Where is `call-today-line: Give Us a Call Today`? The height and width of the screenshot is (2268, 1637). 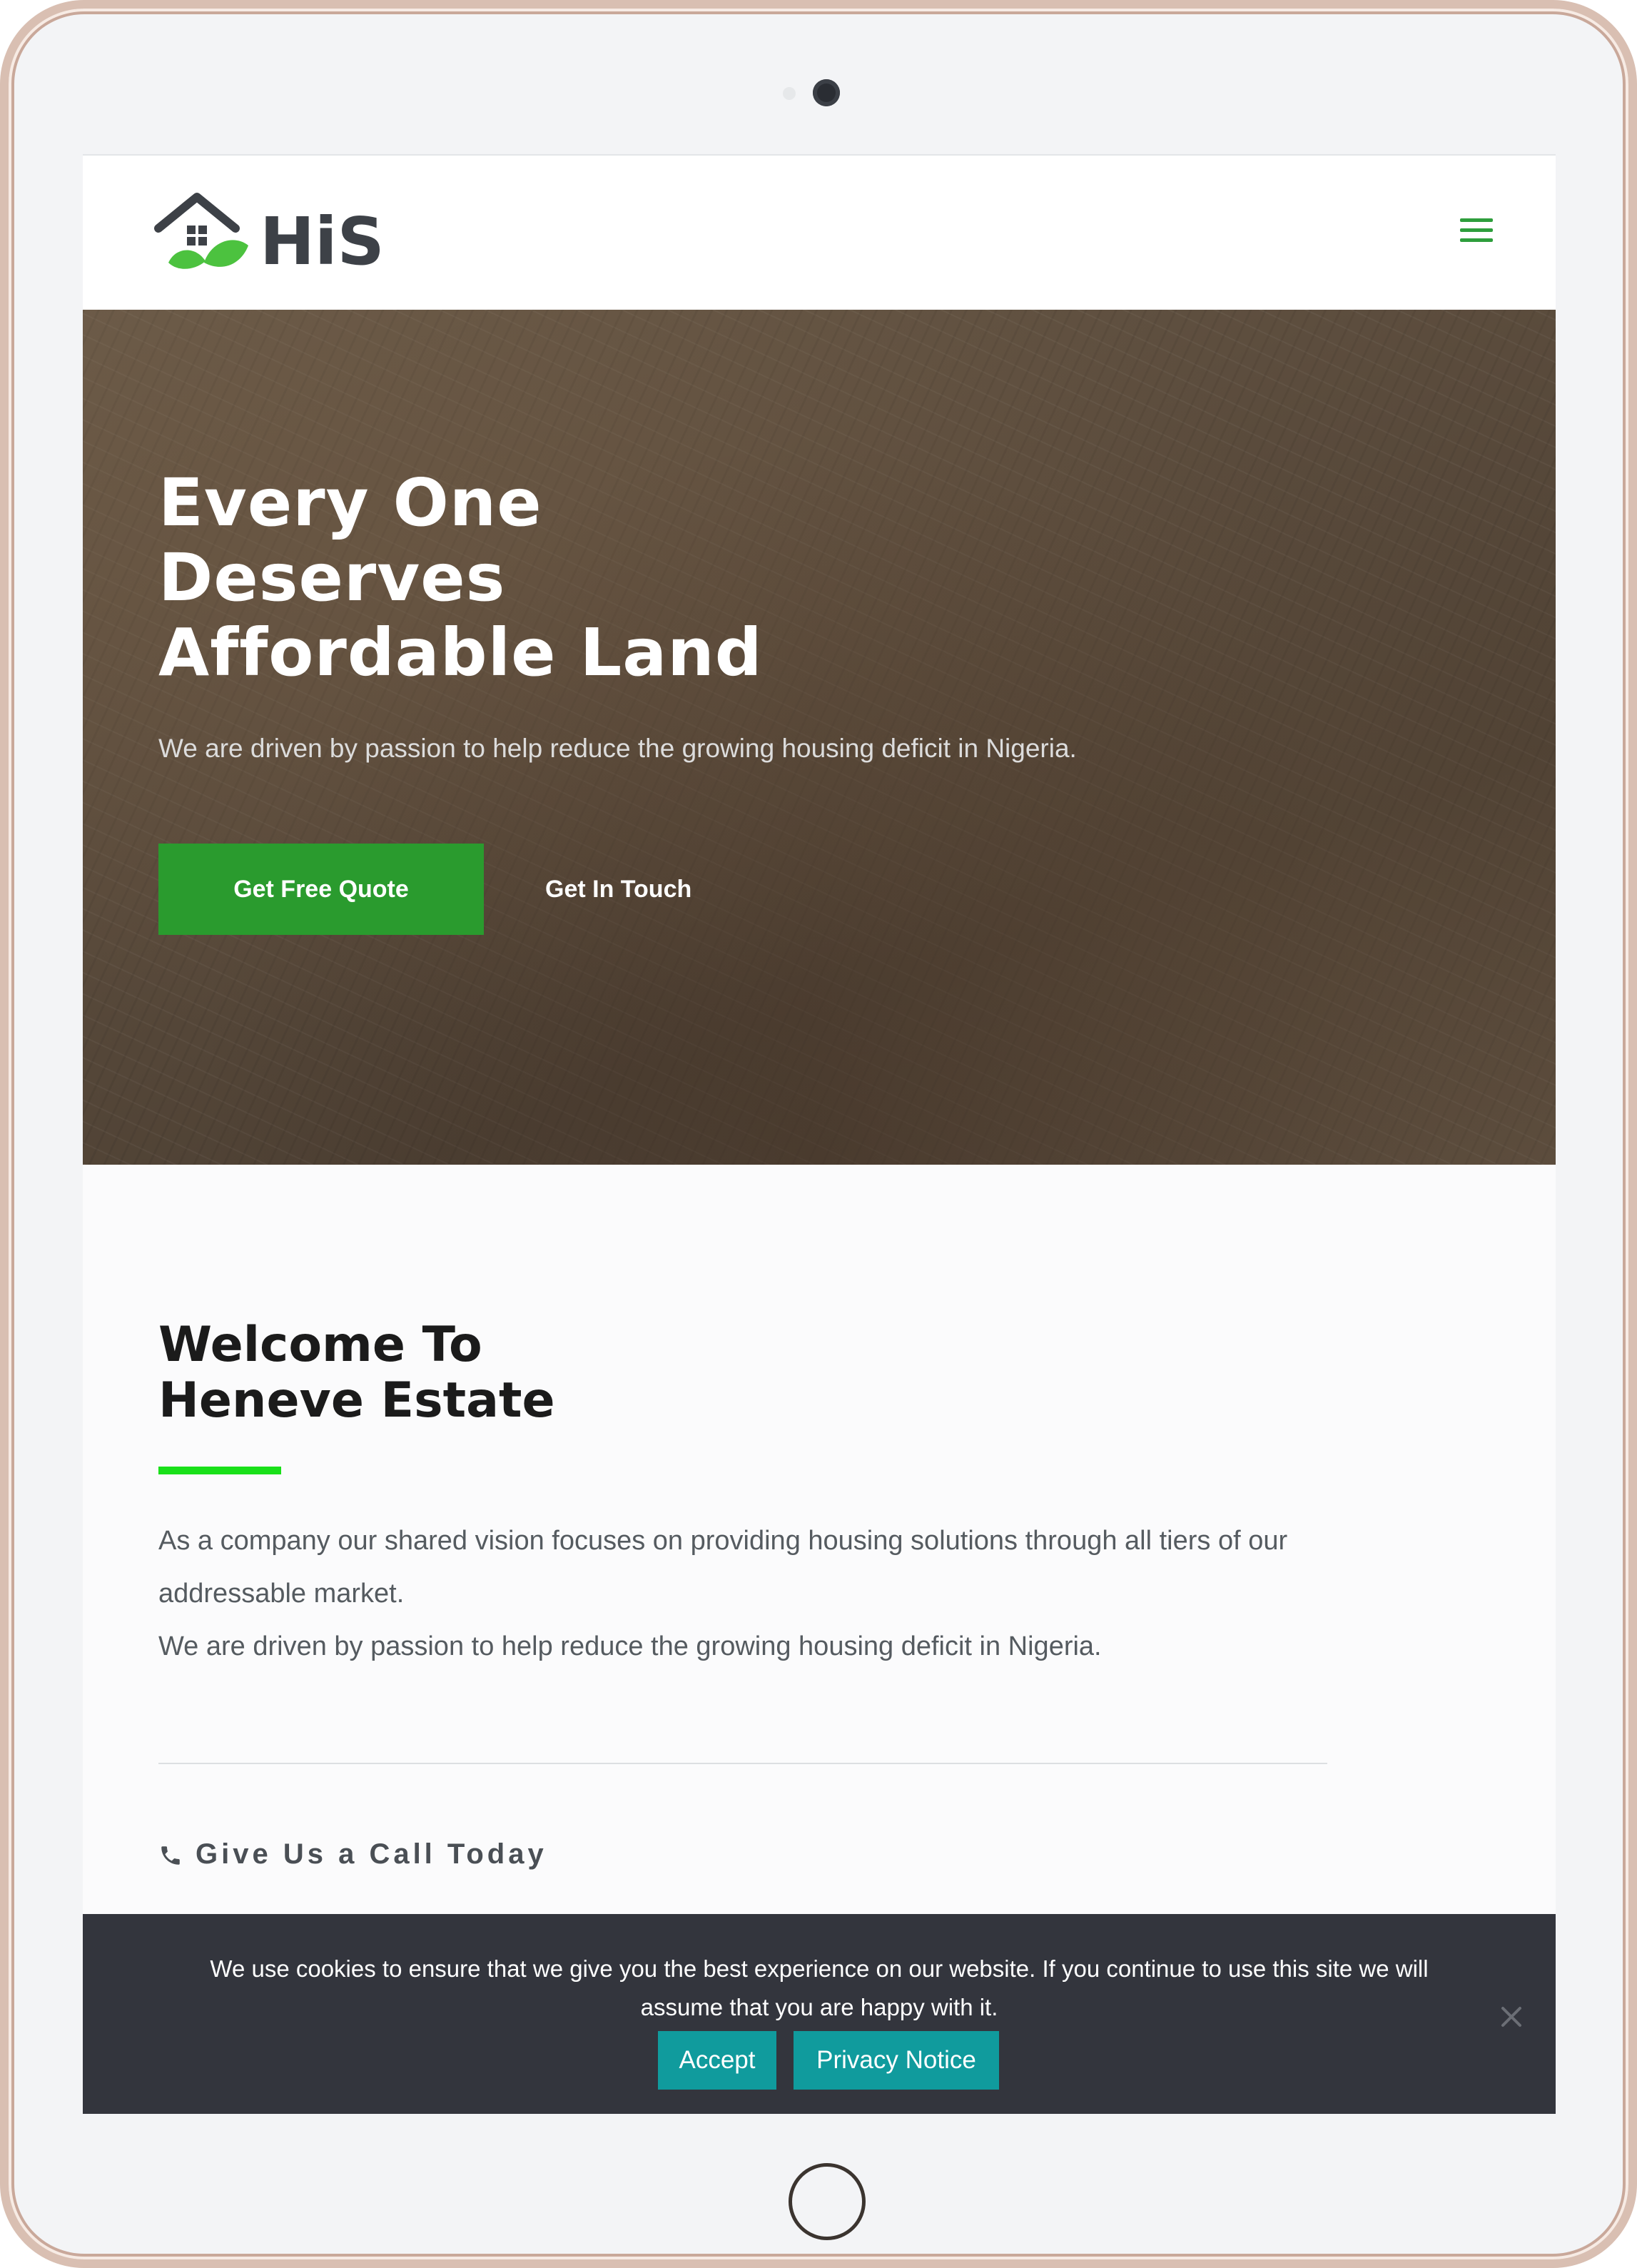
call-today-line: Give Us a Call Today is located at coordinates (352, 1854).